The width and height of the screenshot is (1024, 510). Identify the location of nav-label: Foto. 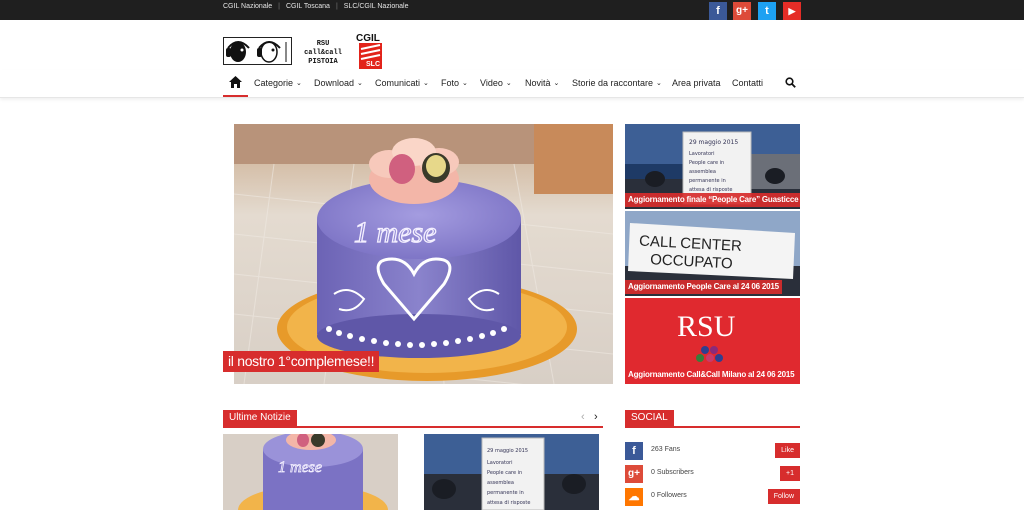
(450, 83).